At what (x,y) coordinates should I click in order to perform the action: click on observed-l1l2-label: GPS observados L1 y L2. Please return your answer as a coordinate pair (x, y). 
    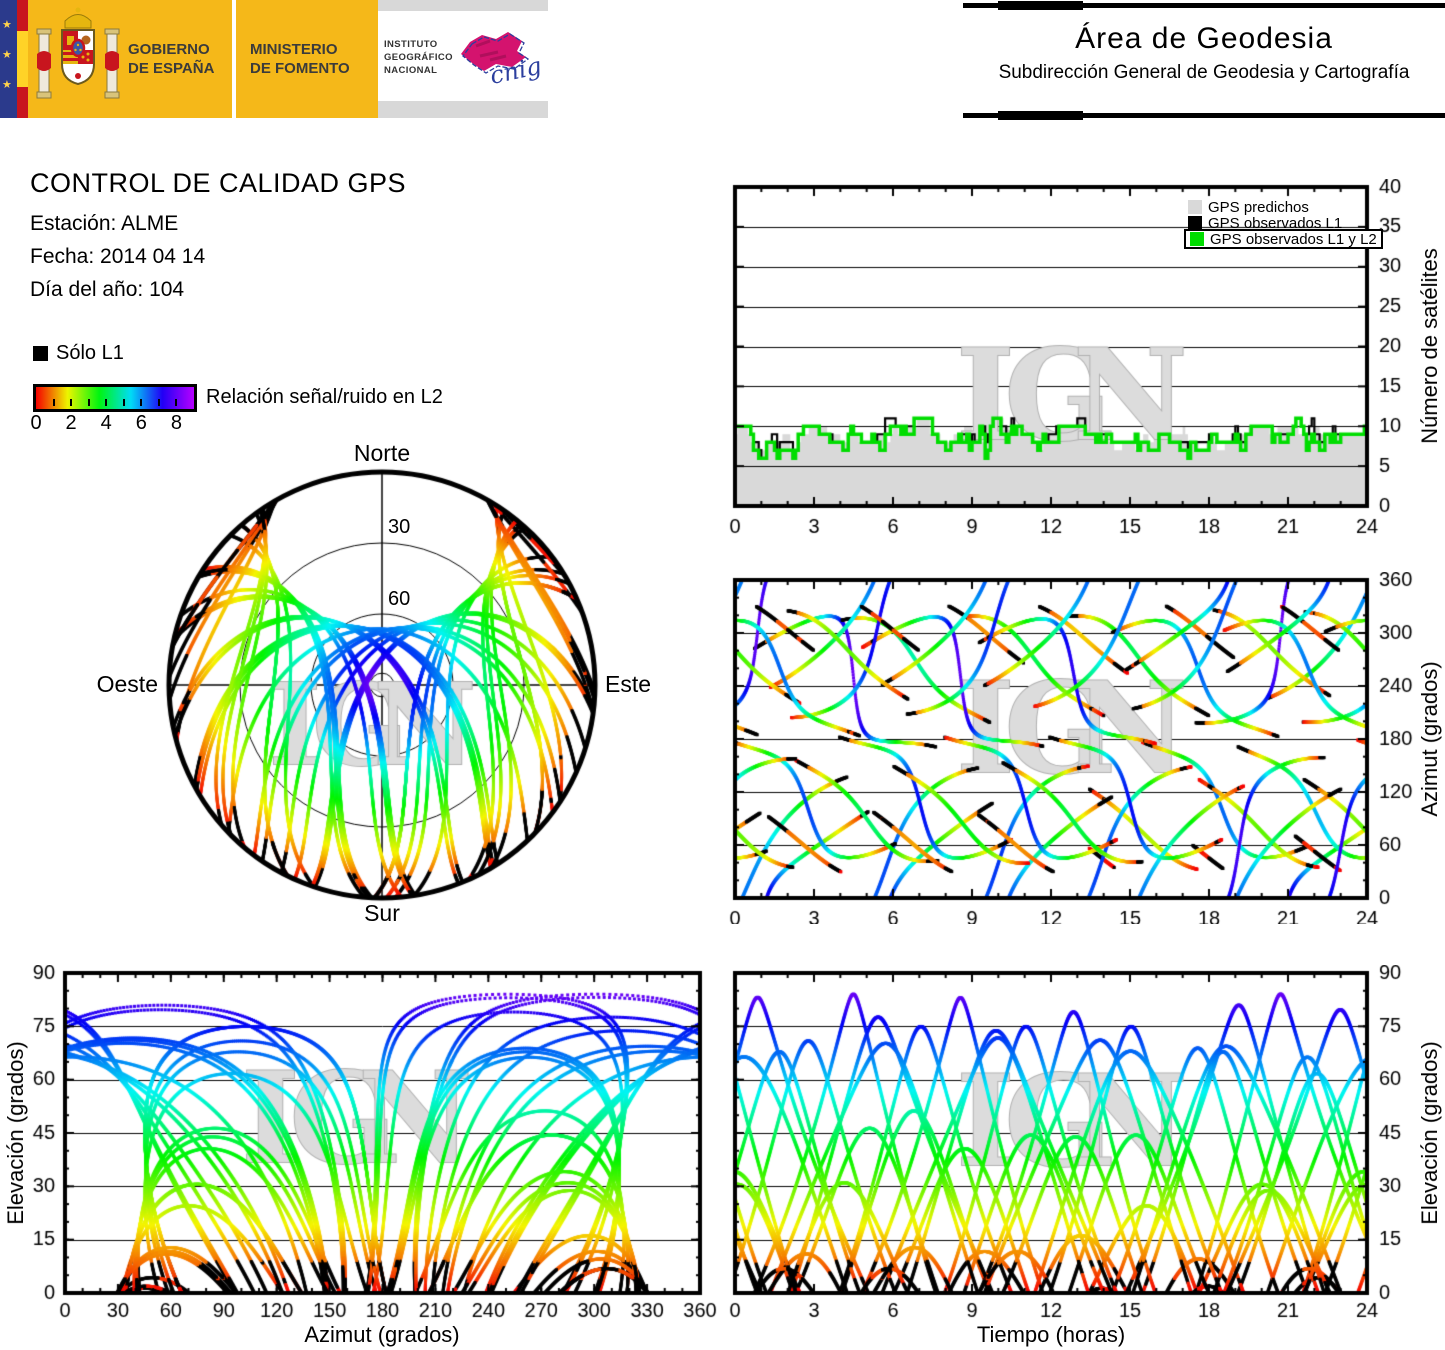
    Looking at the image, I should click on (1293, 239).